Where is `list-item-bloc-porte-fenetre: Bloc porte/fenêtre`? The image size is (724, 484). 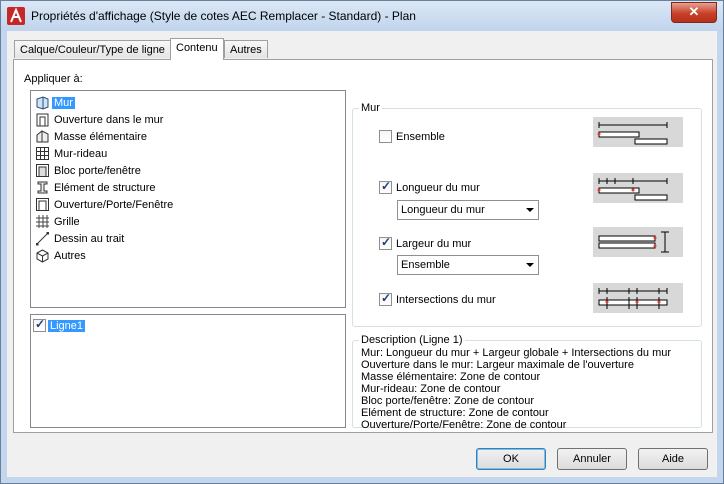 list-item-bloc-porte-fenetre: Bloc porte/fenêtre is located at coordinates (89, 170).